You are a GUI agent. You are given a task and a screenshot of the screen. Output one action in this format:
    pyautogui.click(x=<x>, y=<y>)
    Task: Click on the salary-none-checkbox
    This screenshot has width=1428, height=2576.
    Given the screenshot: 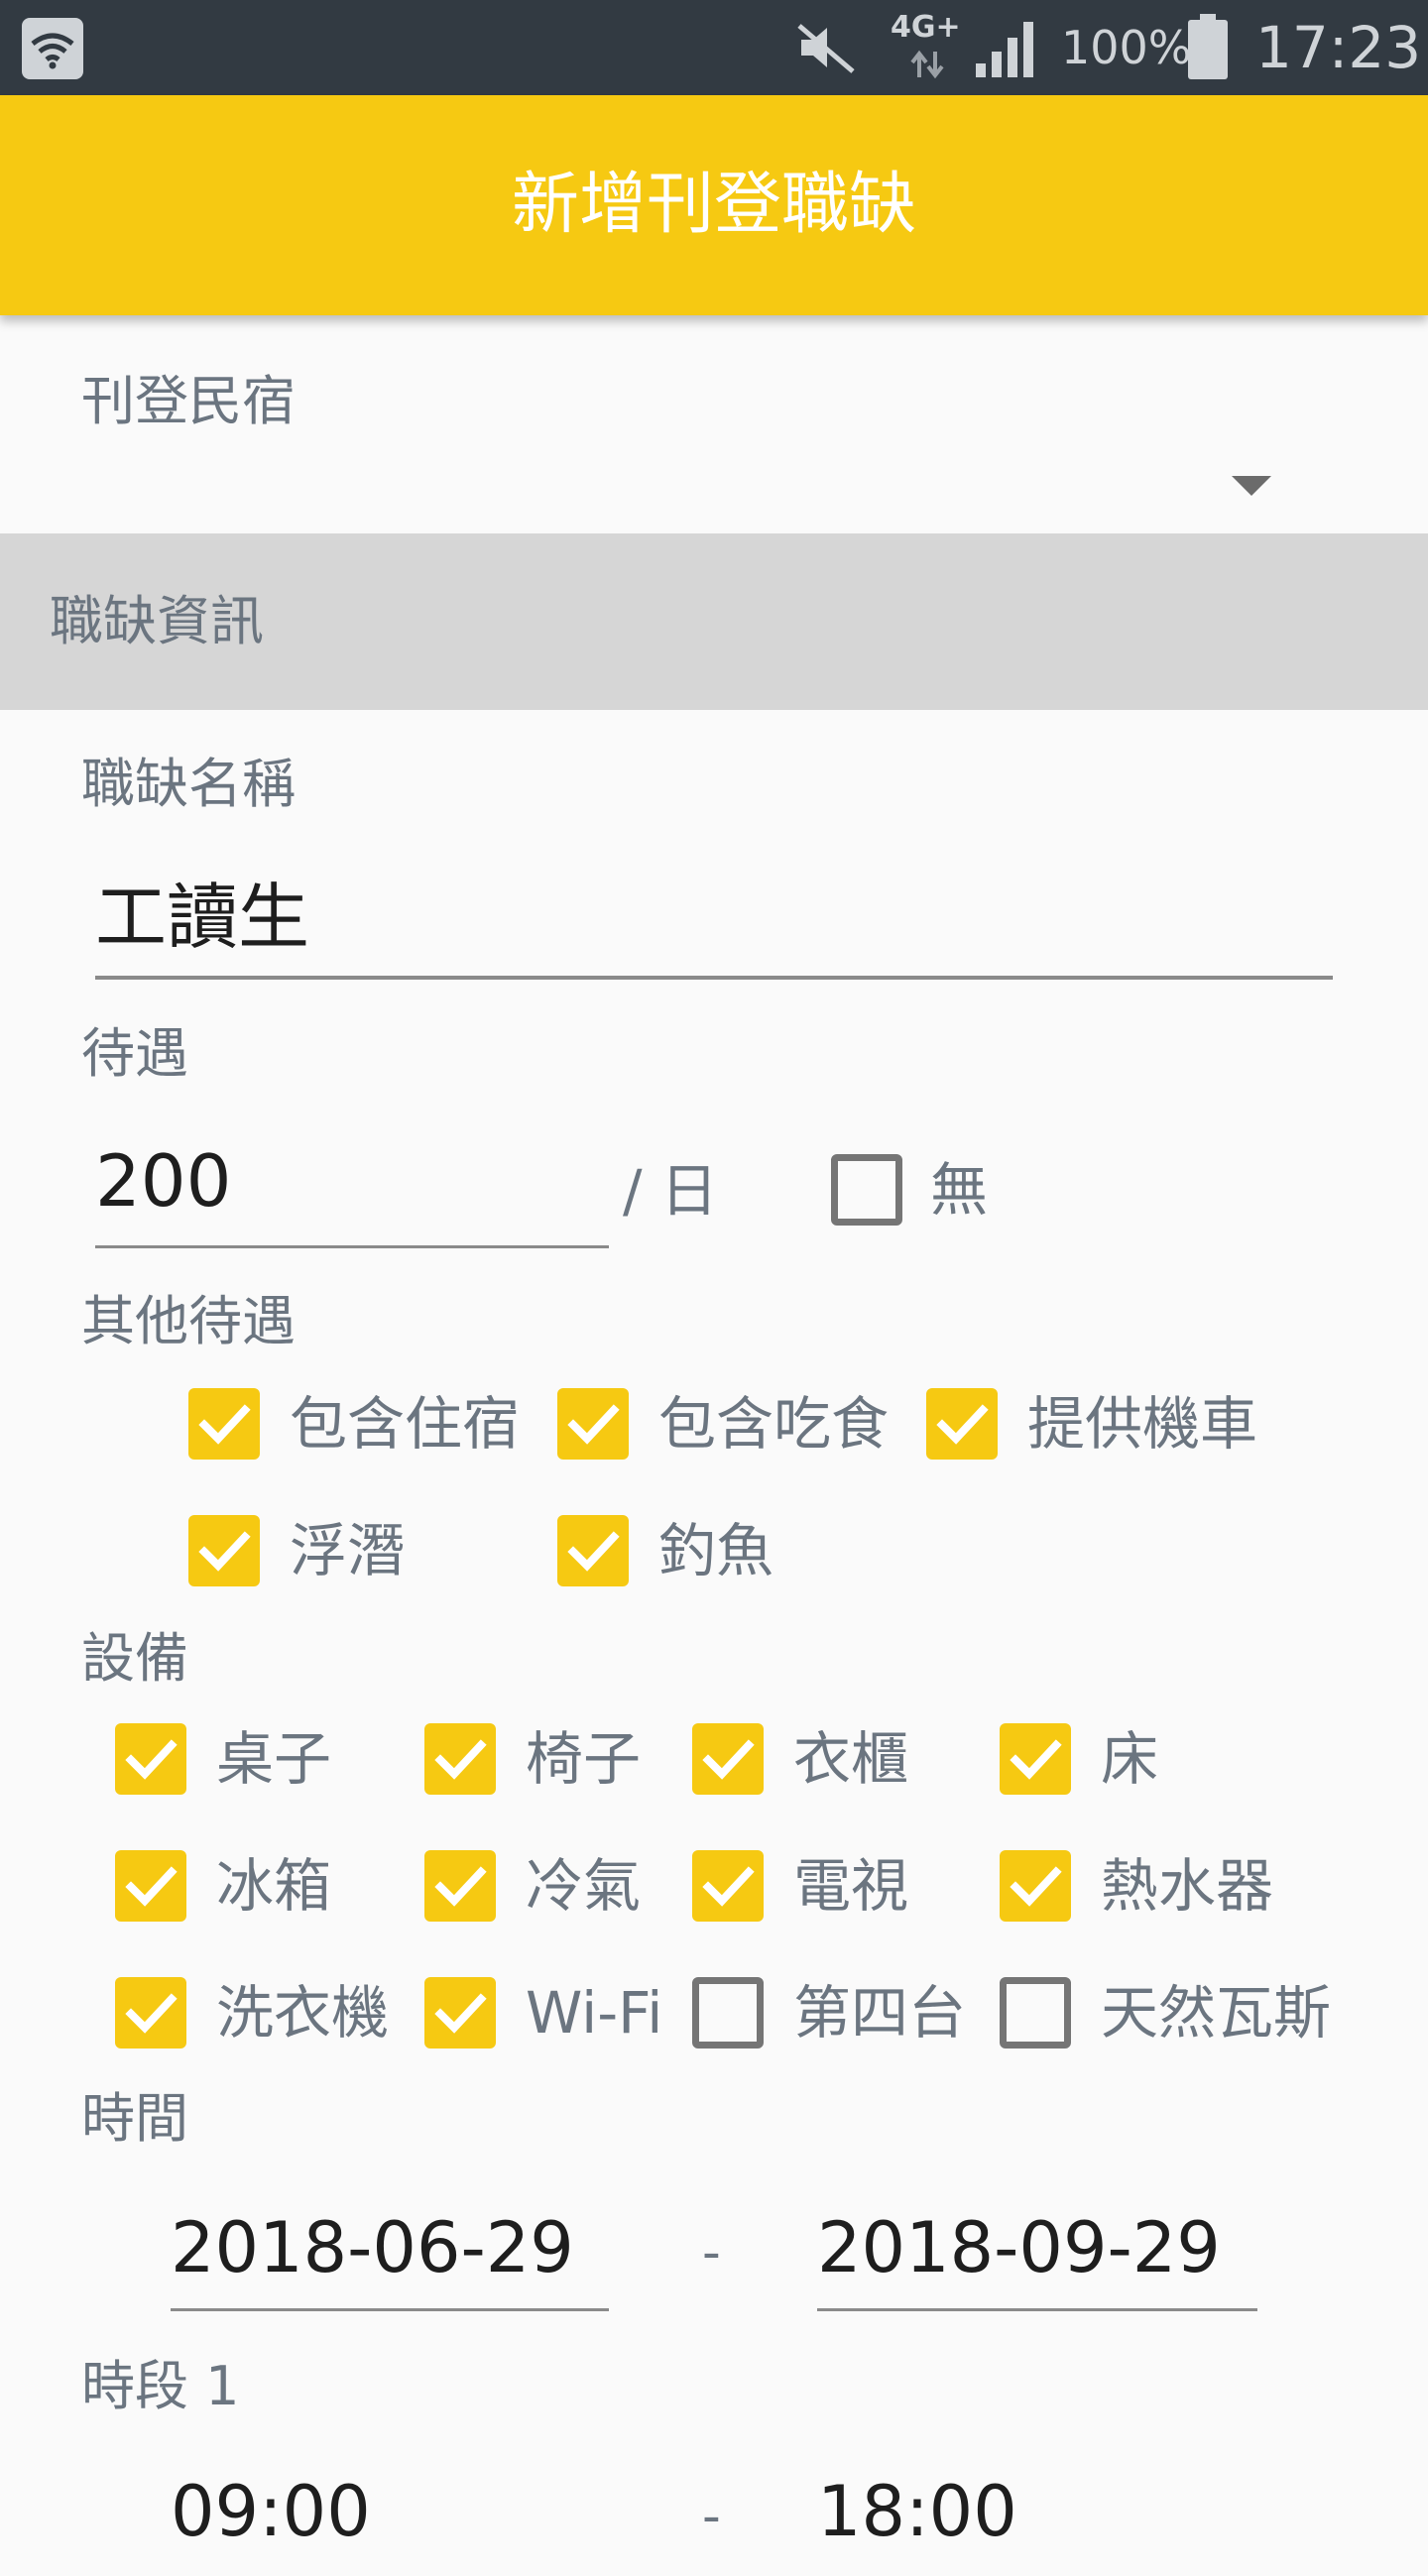 What is the action you would take?
    pyautogui.click(x=866, y=1190)
    